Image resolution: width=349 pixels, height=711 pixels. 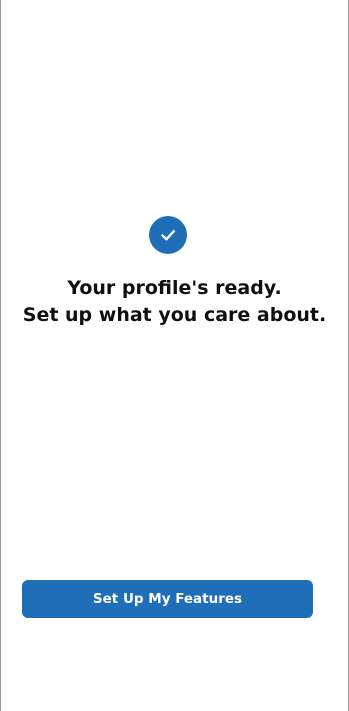 What do you see at coordinates (174, 288) in the screenshot?
I see `headline-line-1: Your profile's ready.` at bounding box center [174, 288].